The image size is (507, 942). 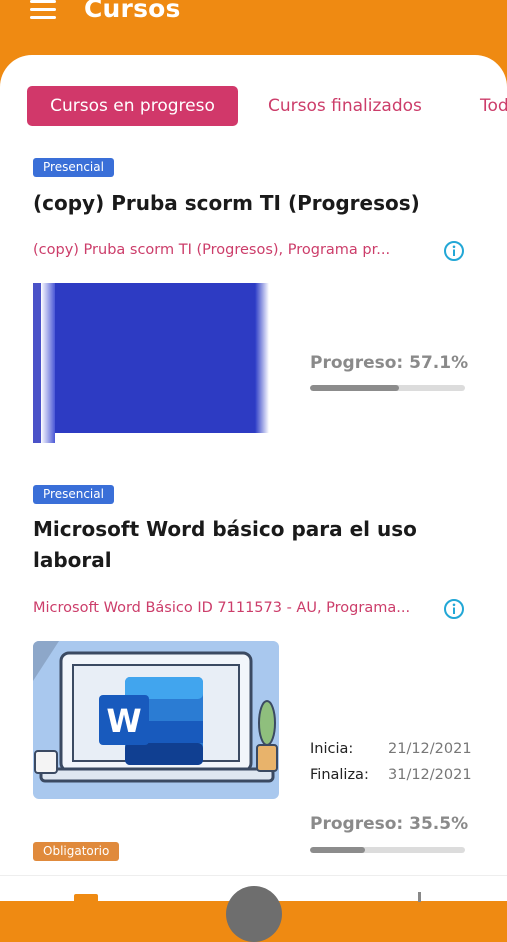 What do you see at coordinates (43, 11) in the screenshot?
I see `menu-icon` at bounding box center [43, 11].